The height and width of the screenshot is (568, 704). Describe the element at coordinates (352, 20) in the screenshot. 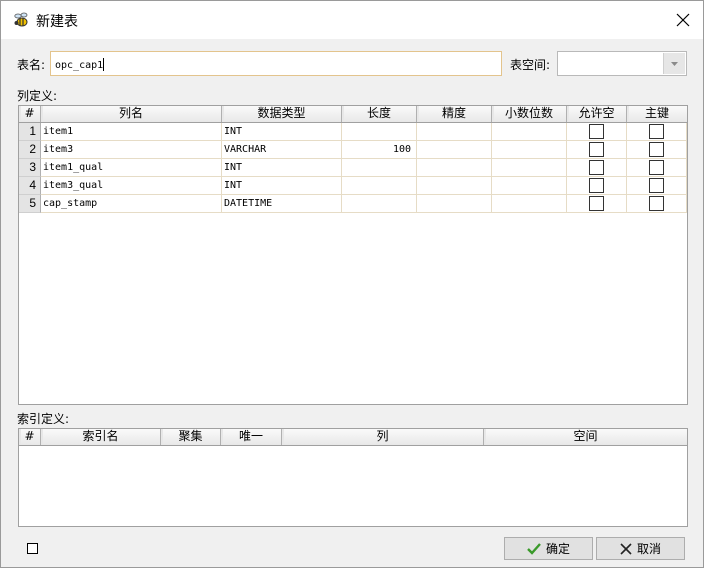

I see `title-bar: 新建表` at that location.